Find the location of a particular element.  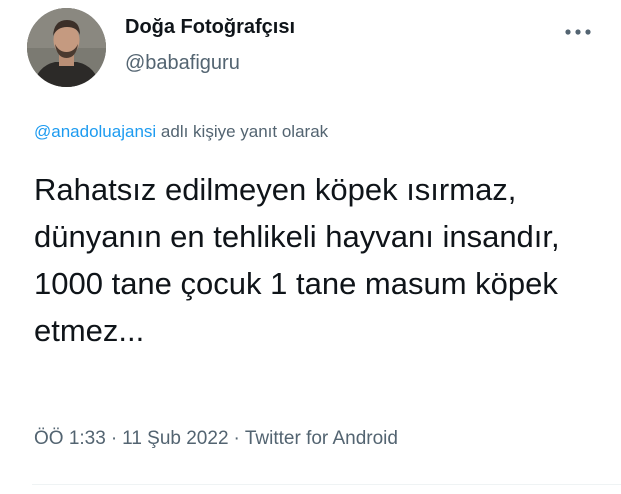

avatar is located at coordinates (66, 47).